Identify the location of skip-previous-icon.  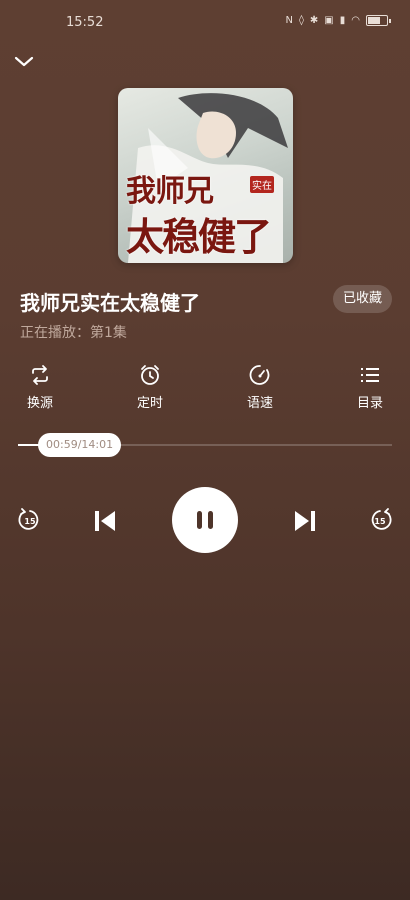
(105, 521).